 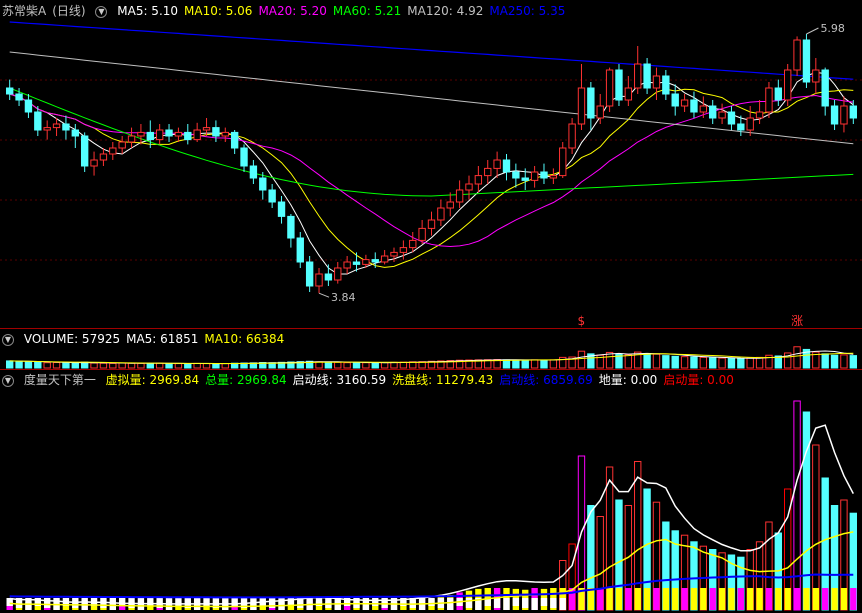 I want to click on indicator-blue-line, so click(x=431, y=586).